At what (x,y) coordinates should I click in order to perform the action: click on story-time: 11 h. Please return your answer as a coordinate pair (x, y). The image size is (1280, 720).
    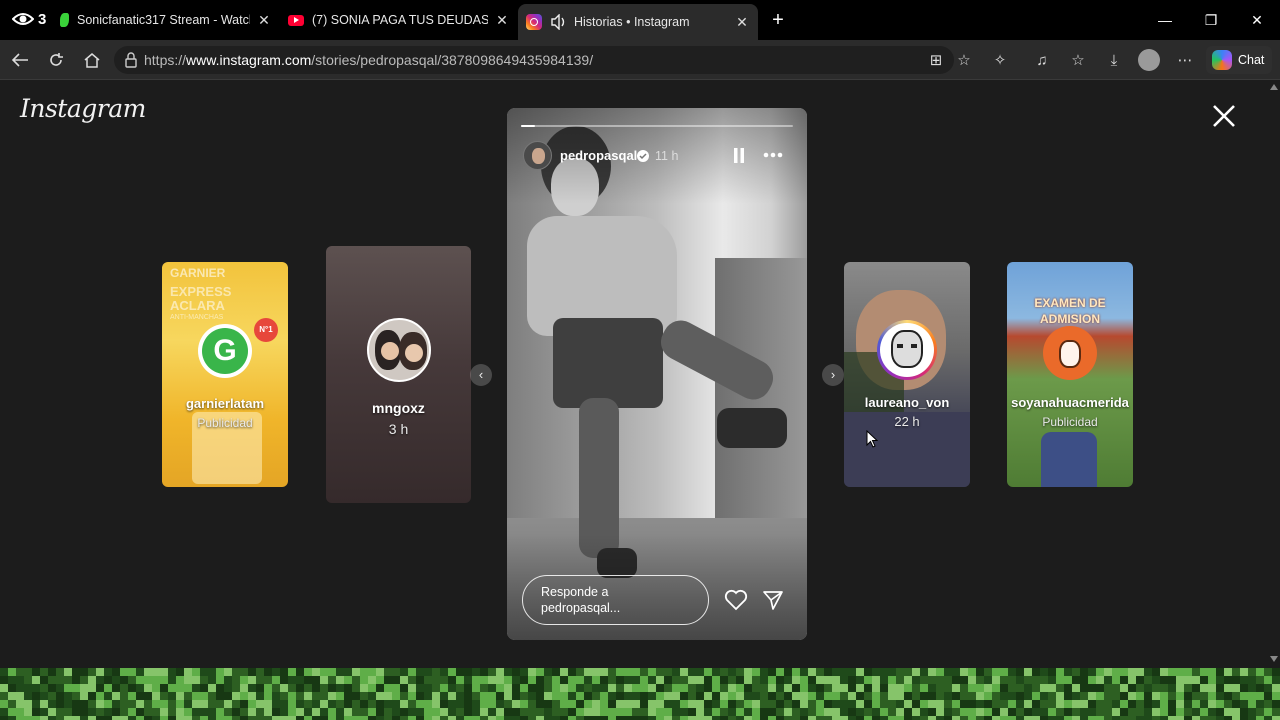
    Looking at the image, I should click on (667, 156).